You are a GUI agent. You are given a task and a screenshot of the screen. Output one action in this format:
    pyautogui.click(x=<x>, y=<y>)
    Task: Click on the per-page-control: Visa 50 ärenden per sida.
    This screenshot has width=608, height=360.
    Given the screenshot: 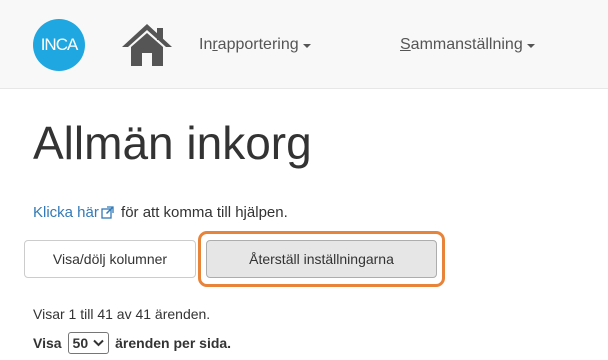 What is the action you would take?
    pyautogui.click(x=132, y=343)
    